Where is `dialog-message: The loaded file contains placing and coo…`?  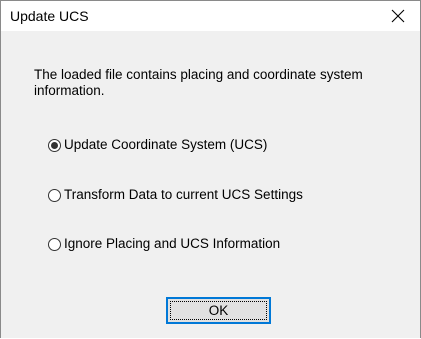
dialog-message: The loaded file contains placing and coo… is located at coordinates (198, 82).